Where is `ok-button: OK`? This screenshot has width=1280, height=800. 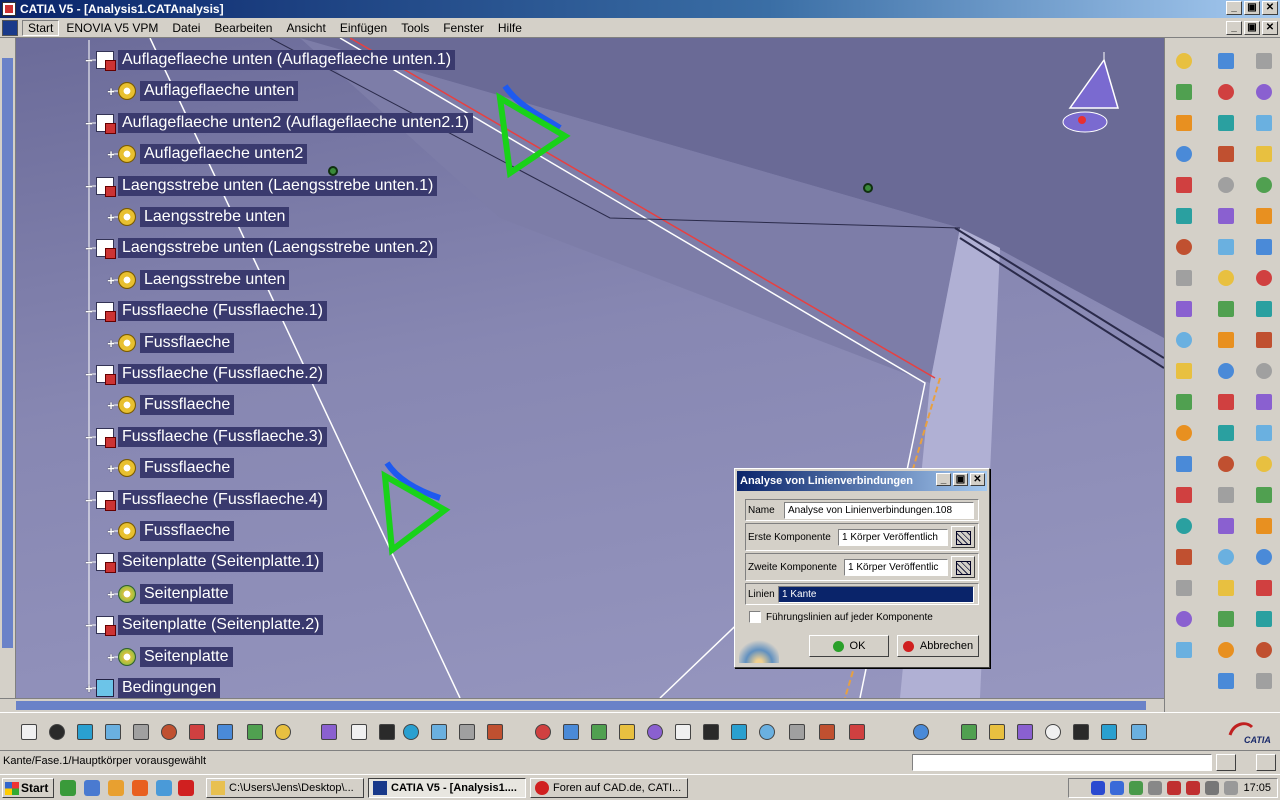
ok-button: OK is located at coordinates (849, 646).